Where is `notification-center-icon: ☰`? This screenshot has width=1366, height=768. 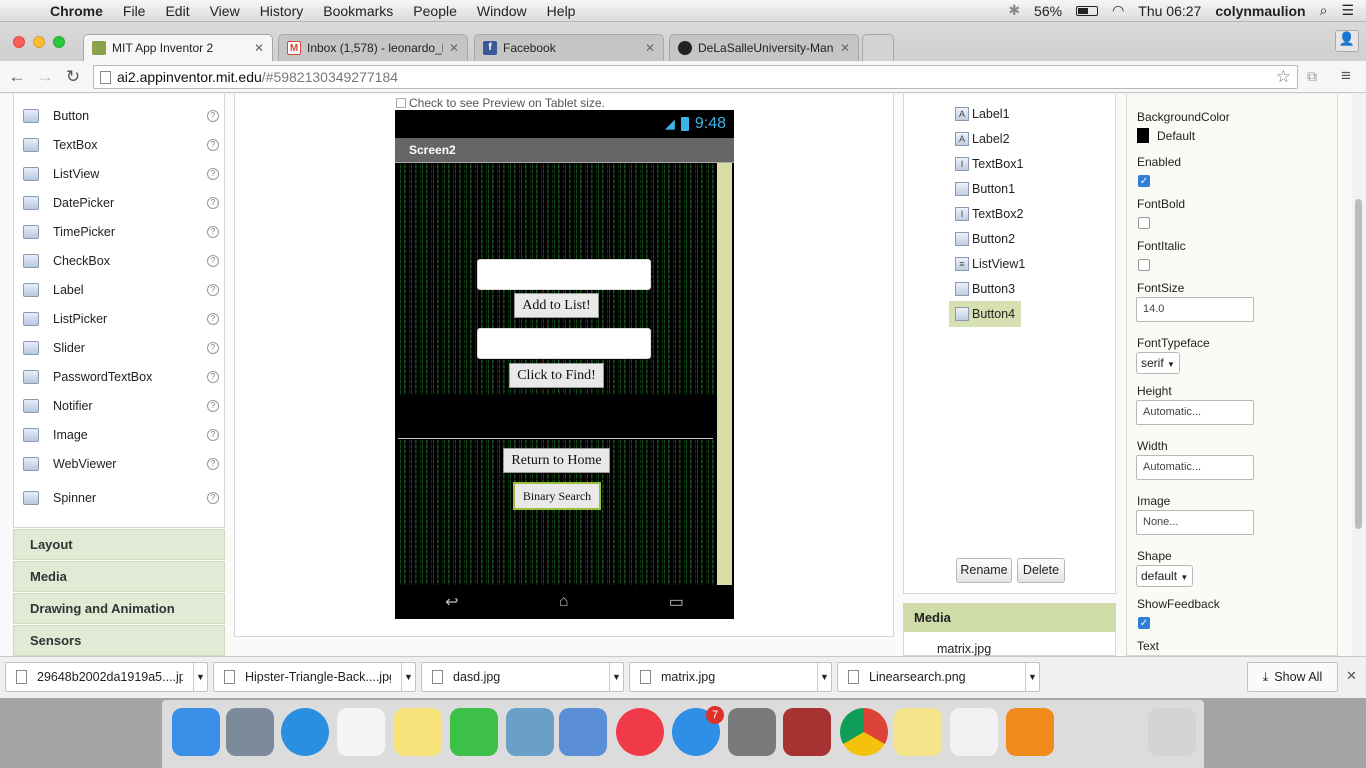
notification-center-icon: ☰ is located at coordinates (1347, 10).